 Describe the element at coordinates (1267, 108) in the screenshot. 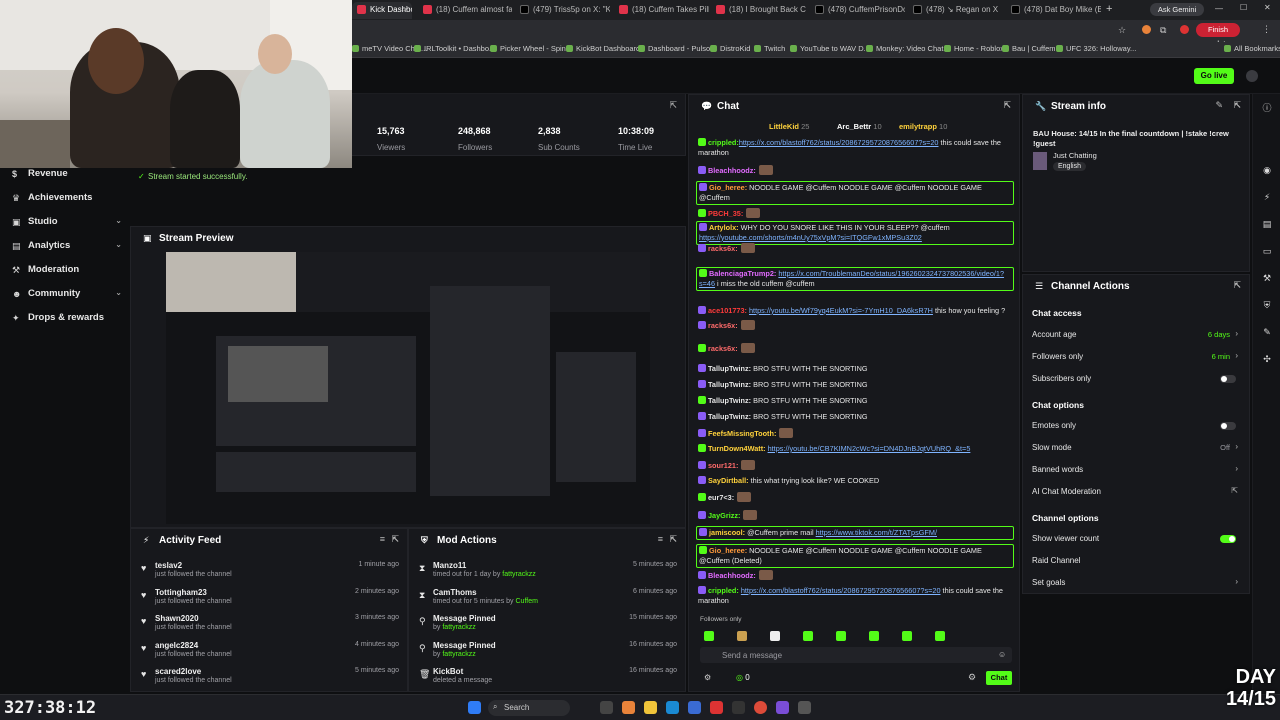

I see `info-icon: ⓘ` at that location.